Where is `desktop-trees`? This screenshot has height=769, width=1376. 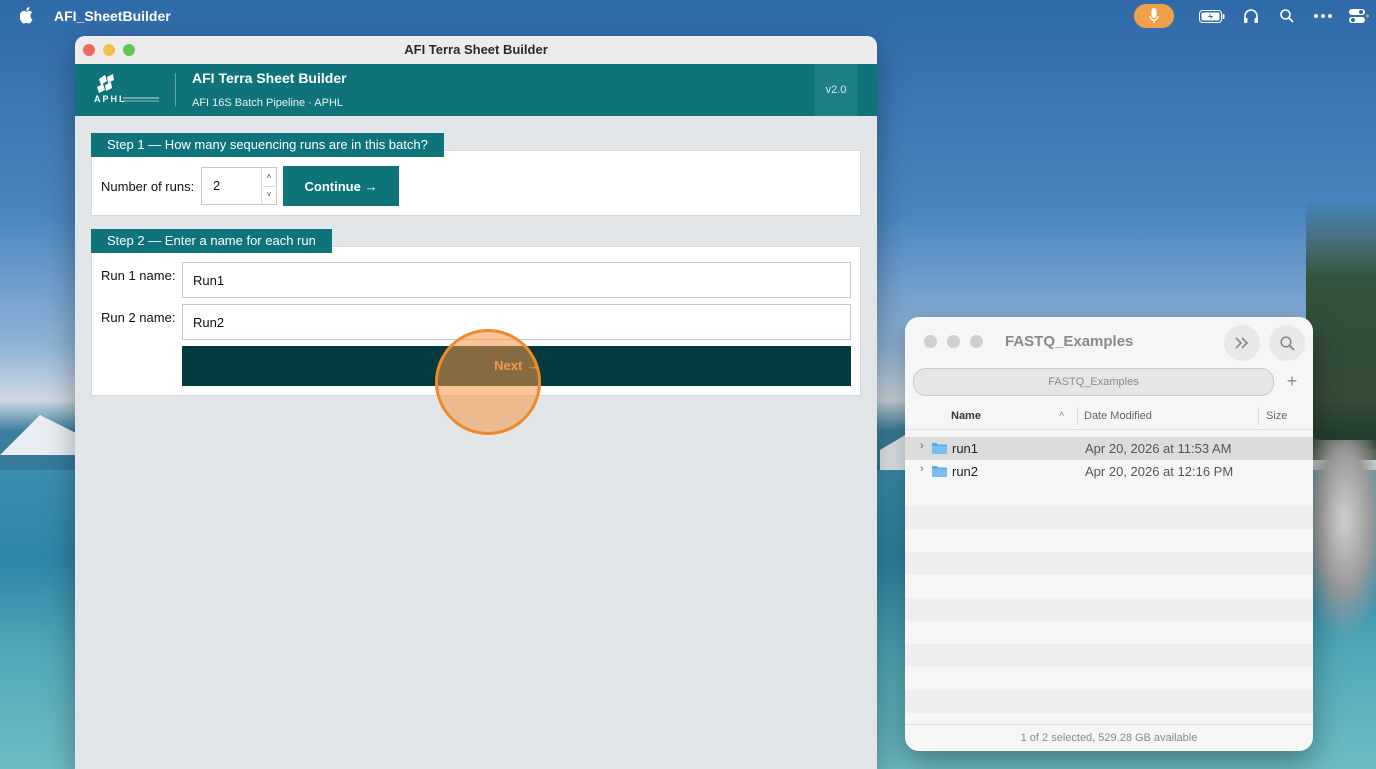 desktop-trees is located at coordinates (1341, 330).